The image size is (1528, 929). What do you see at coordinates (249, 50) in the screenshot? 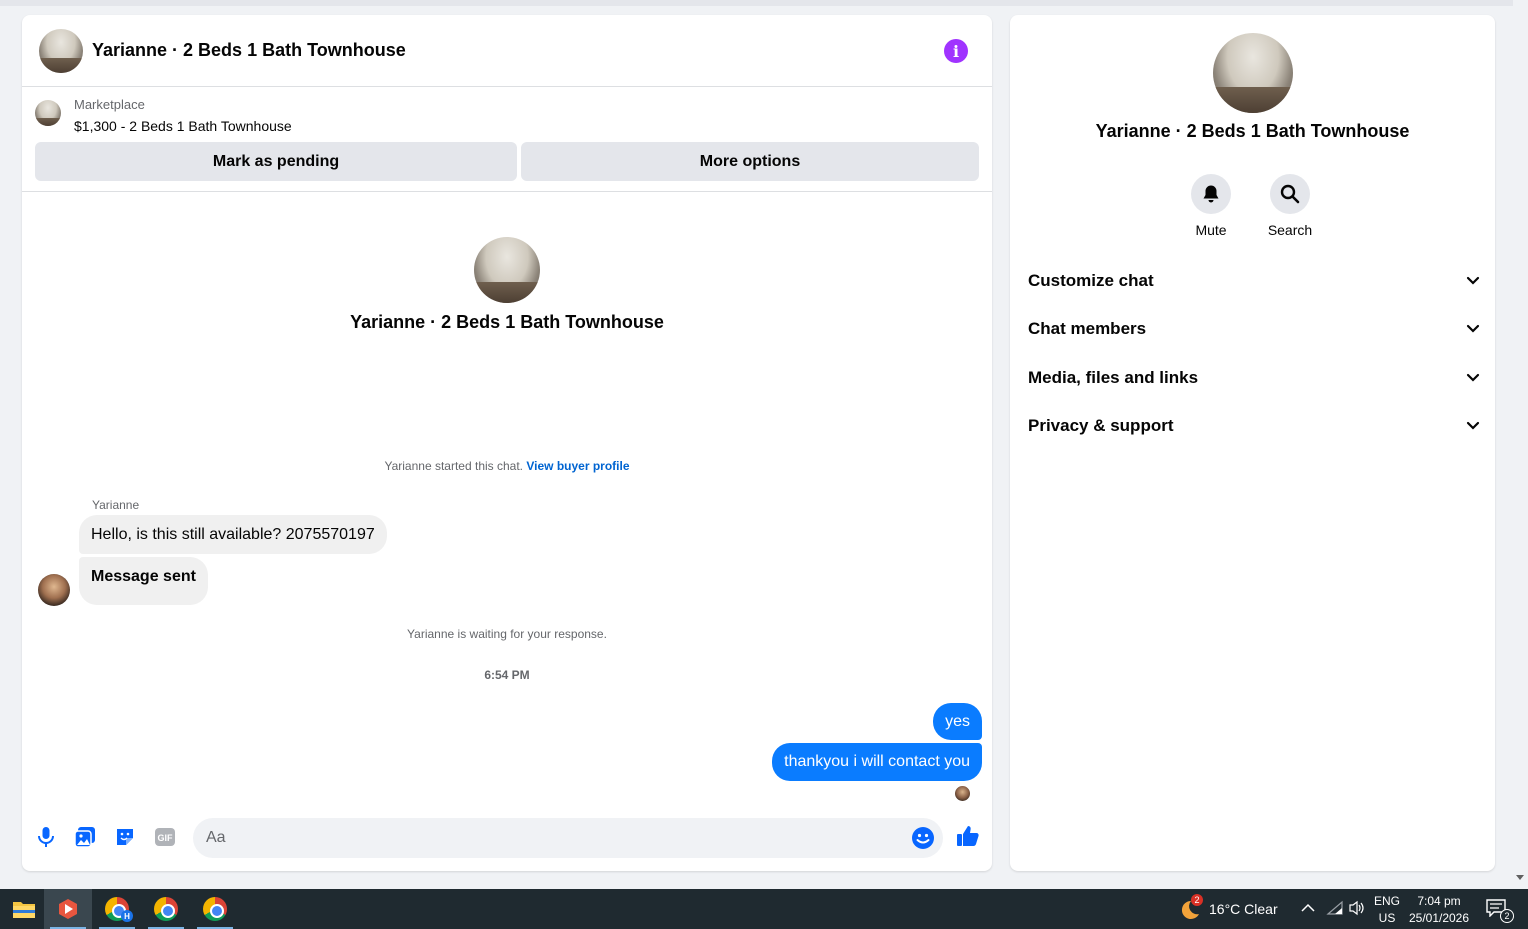
I see `chat-title: Yarianne · 2 Beds 1 Bath Townhouse` at bounding box center [249, 50].